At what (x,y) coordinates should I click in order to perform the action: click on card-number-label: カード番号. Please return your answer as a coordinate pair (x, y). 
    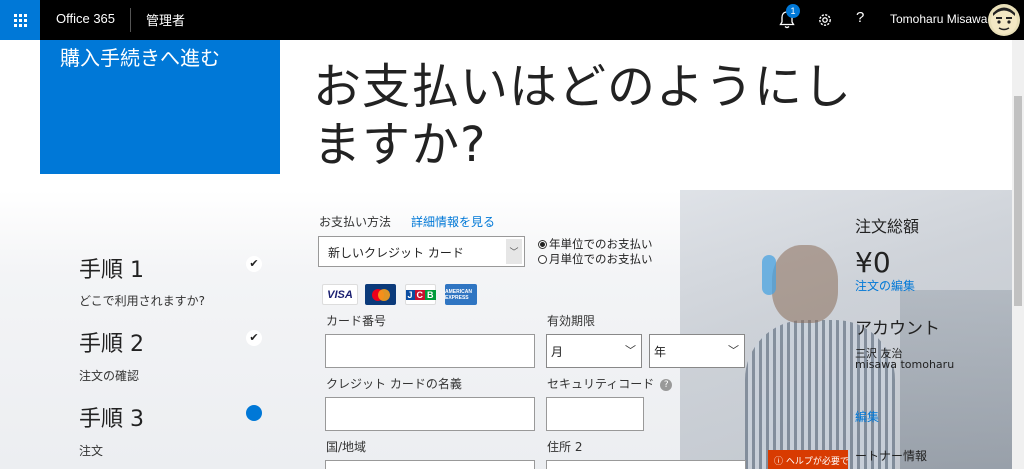
    Looking at the image, I should click on (356, 321).